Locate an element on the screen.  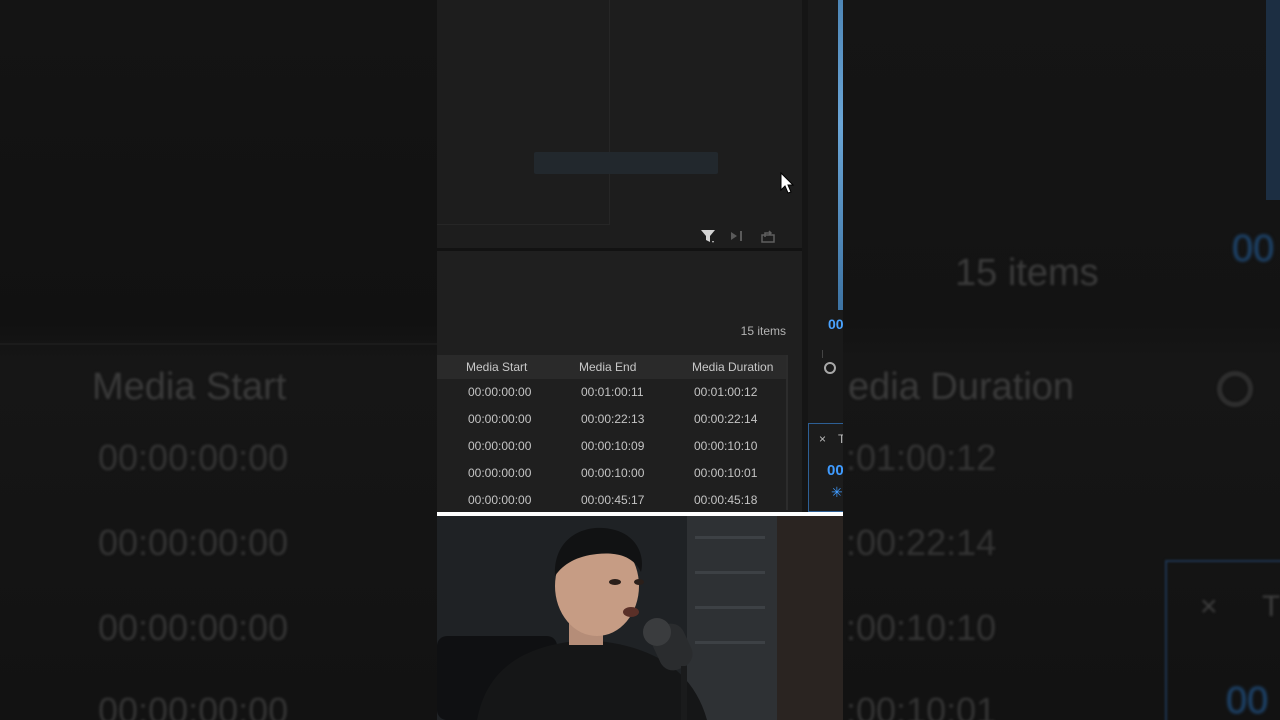
media-end-cell: 00:00:10:00 is located at coordinates (613, 473).